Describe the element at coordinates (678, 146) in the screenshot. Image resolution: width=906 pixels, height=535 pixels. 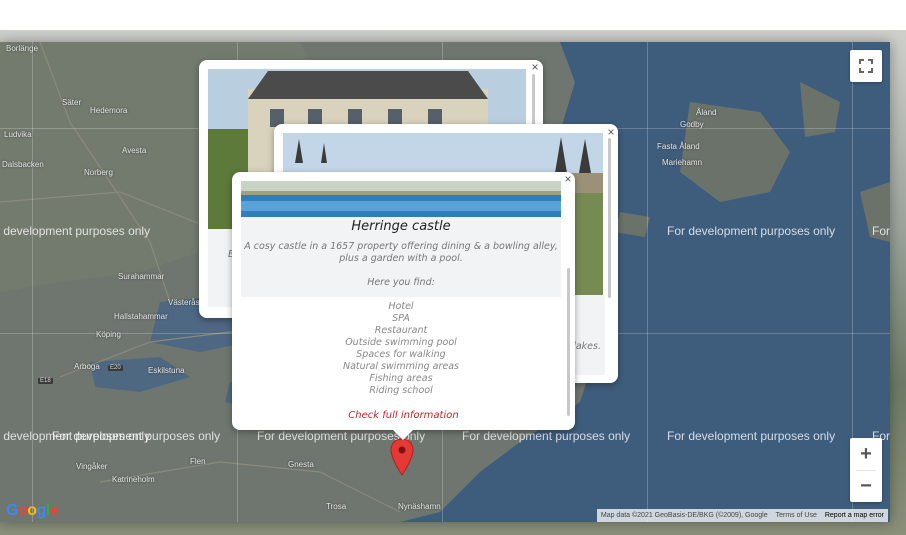
I see `place-label: Fasta Åland` at that location.